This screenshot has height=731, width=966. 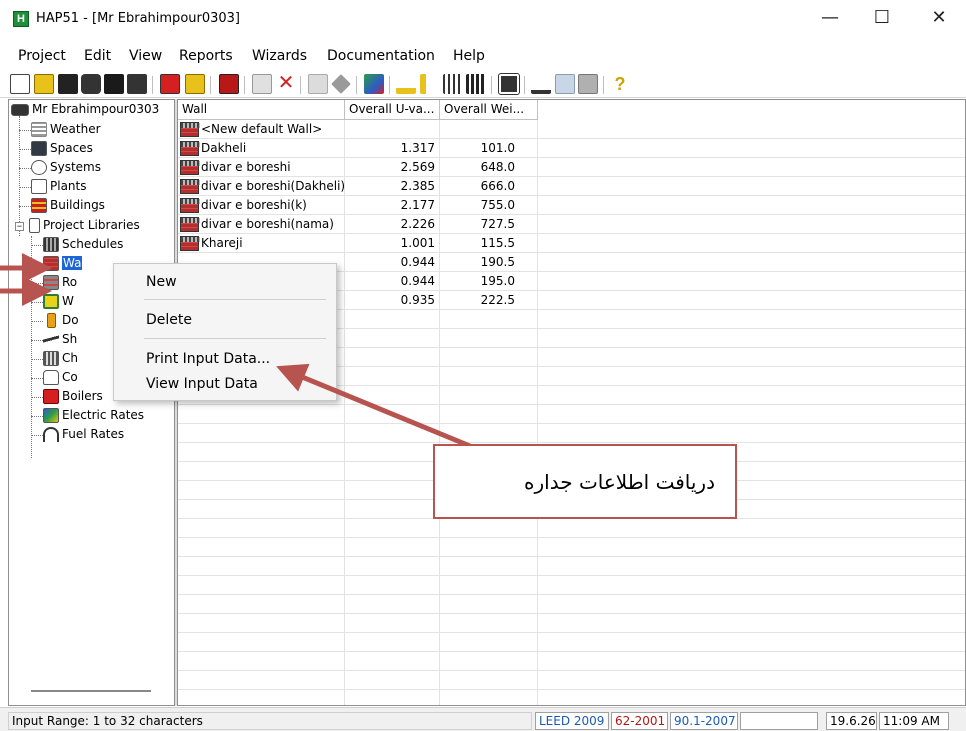 What do you see at coordinates (60, 378) in the screenshot?
I see `tree-item-cooling-towers: Co` at bounding box center [60, 378].